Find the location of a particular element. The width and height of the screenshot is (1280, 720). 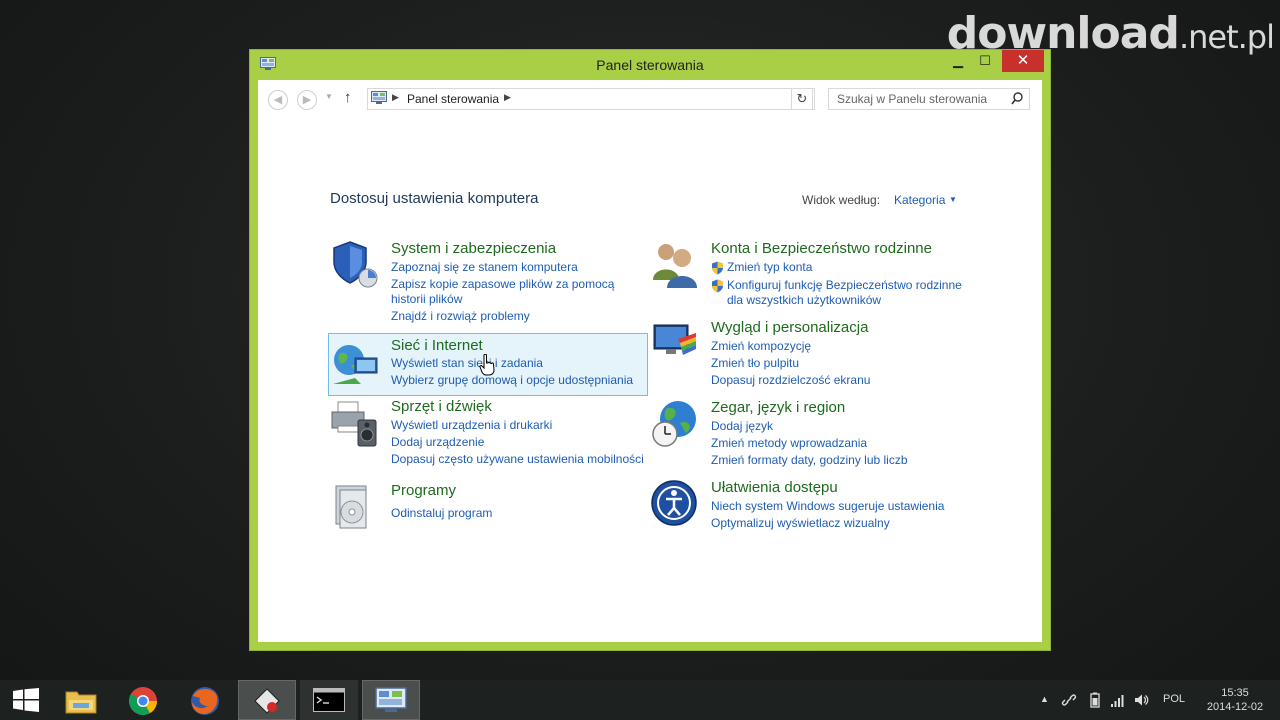

show-hidden-icons-button: ▲ is located at coordinates (1044, 699).